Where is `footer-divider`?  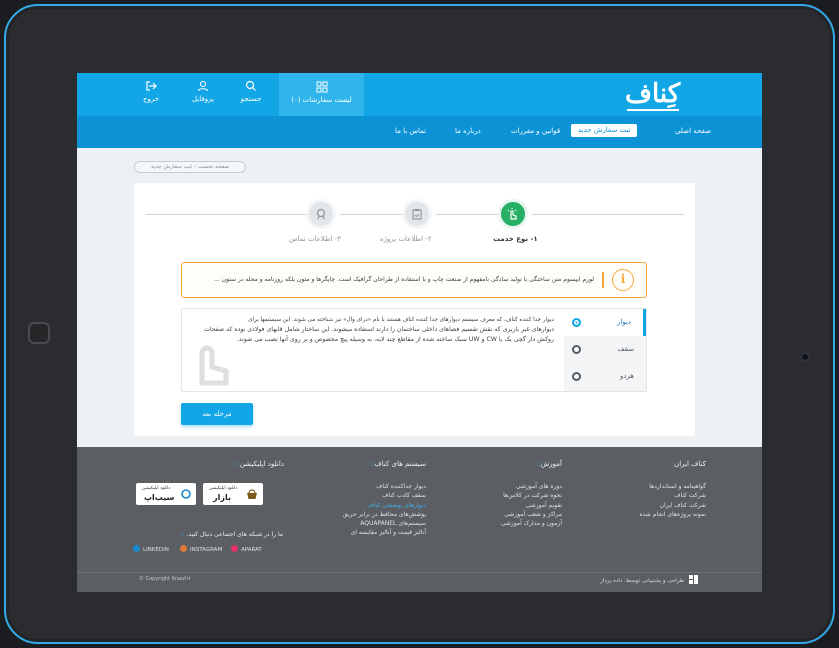 footer-divider is located at coordinates (419, 572).